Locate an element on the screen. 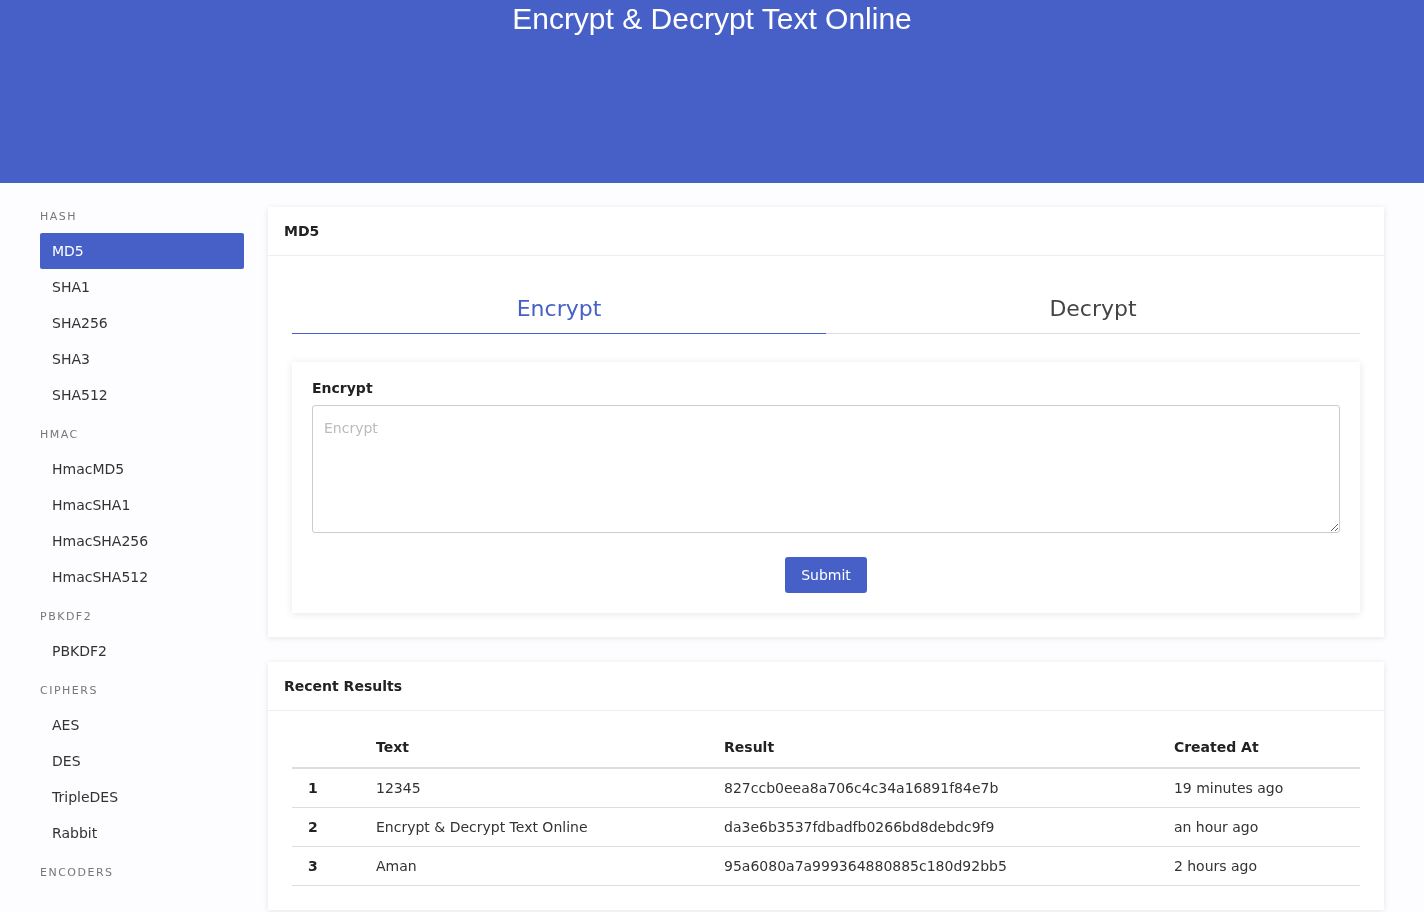  column-header: Text is located at coordinates (392, 747).